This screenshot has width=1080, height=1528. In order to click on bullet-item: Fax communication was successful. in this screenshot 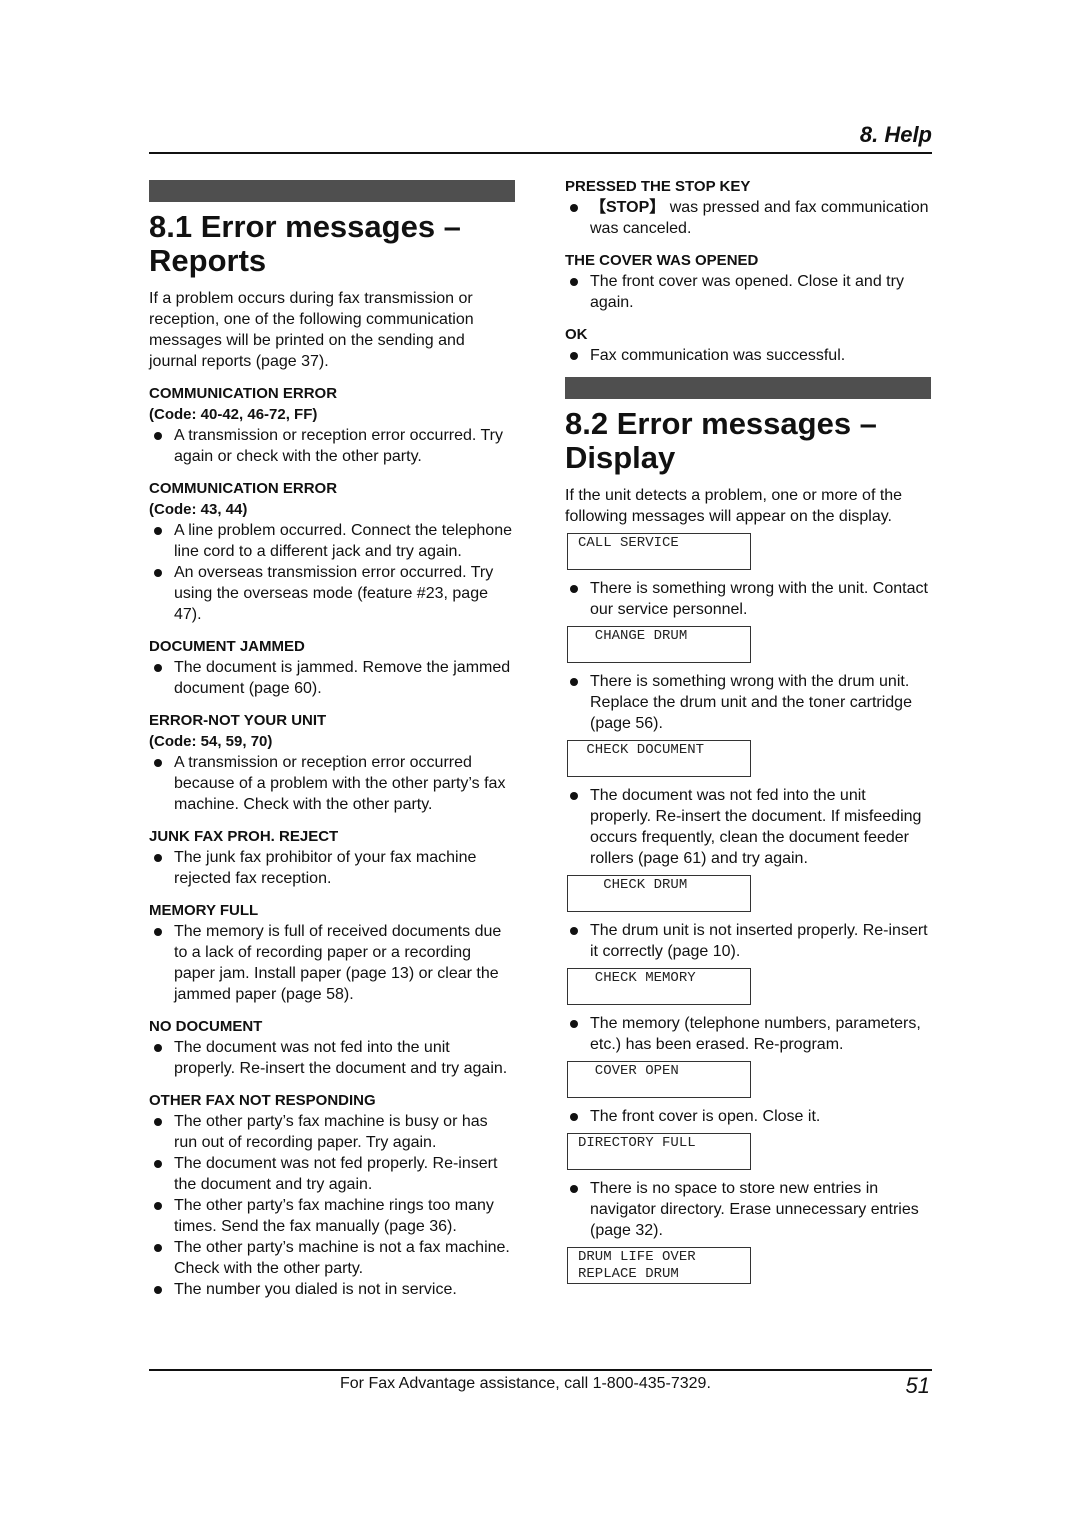, I will do `click(748, 355)`.